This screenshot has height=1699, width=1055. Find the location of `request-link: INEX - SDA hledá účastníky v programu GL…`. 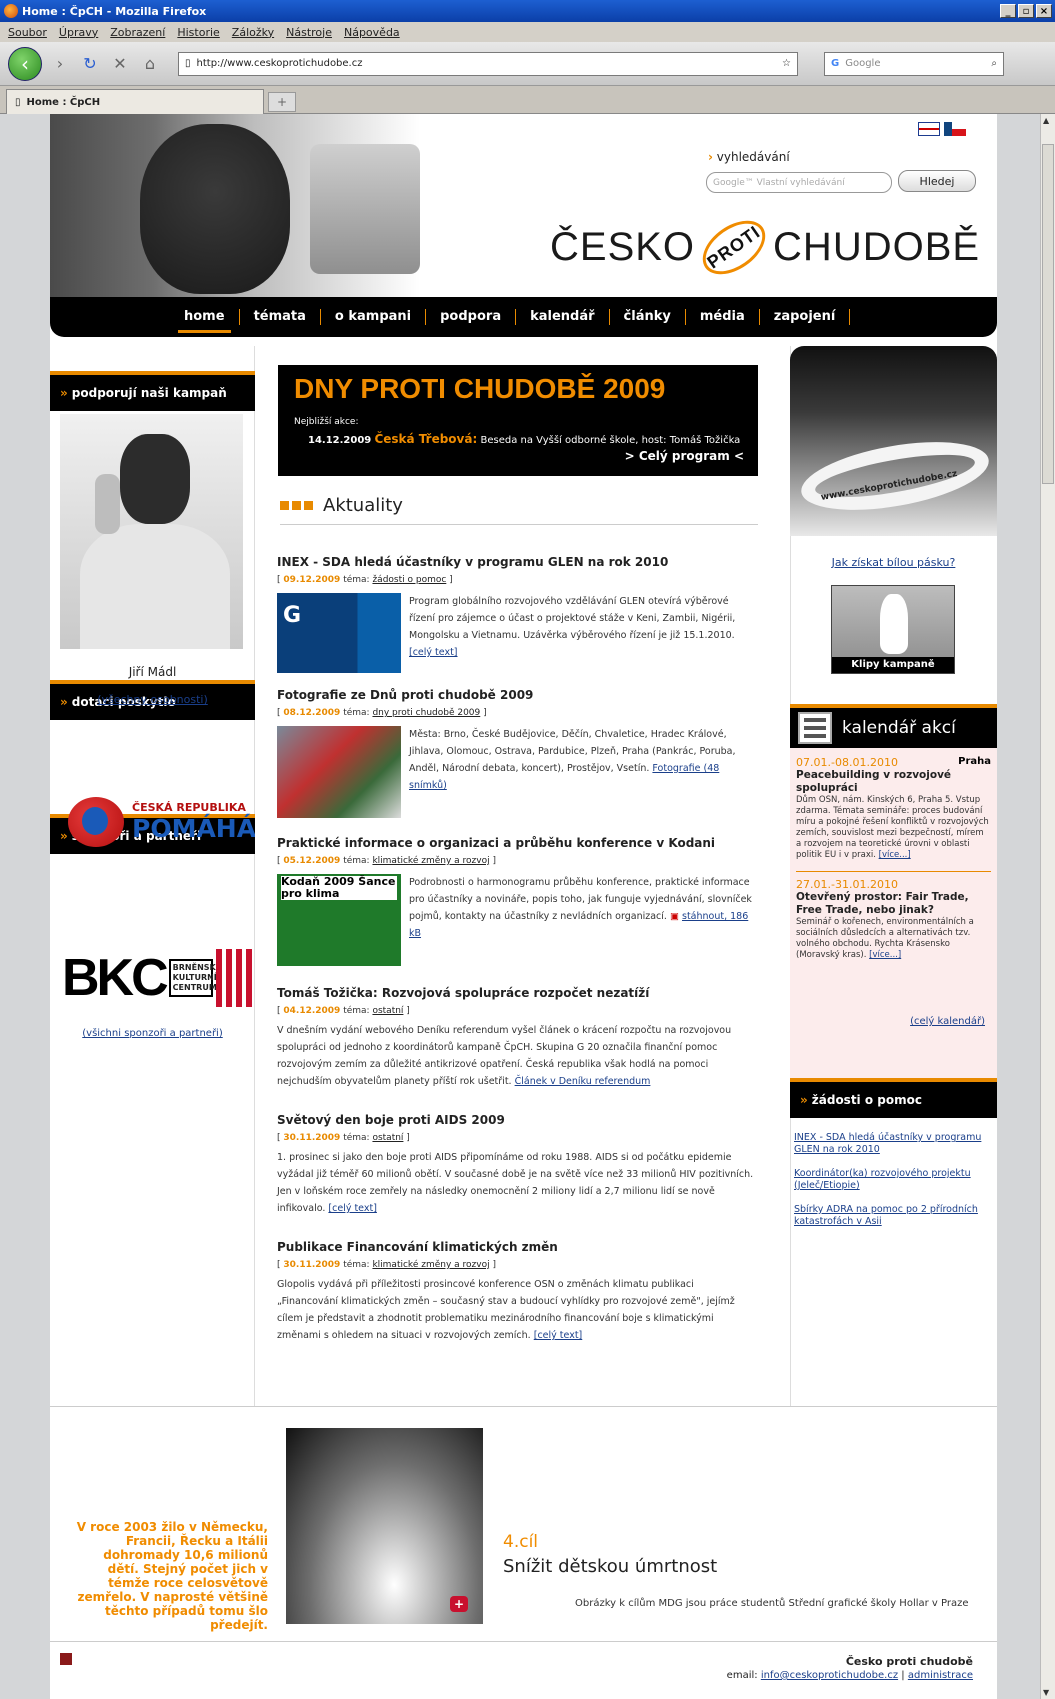

request-link: INEX - SDA hledá účastníky v programu GL… is located at coordinates (892, 1144).